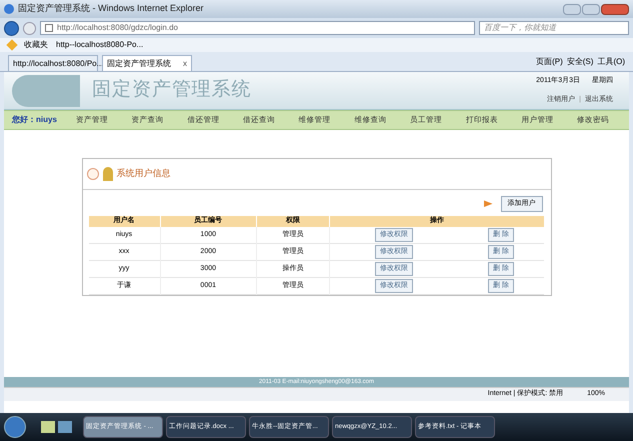 Image resolution: width=633 pixels, height=441 pixels. What do you see at coordinates (172, 90) in the screenshot?
I see `app-title: 固定资产管理系统` at bounding box center [172, 90].